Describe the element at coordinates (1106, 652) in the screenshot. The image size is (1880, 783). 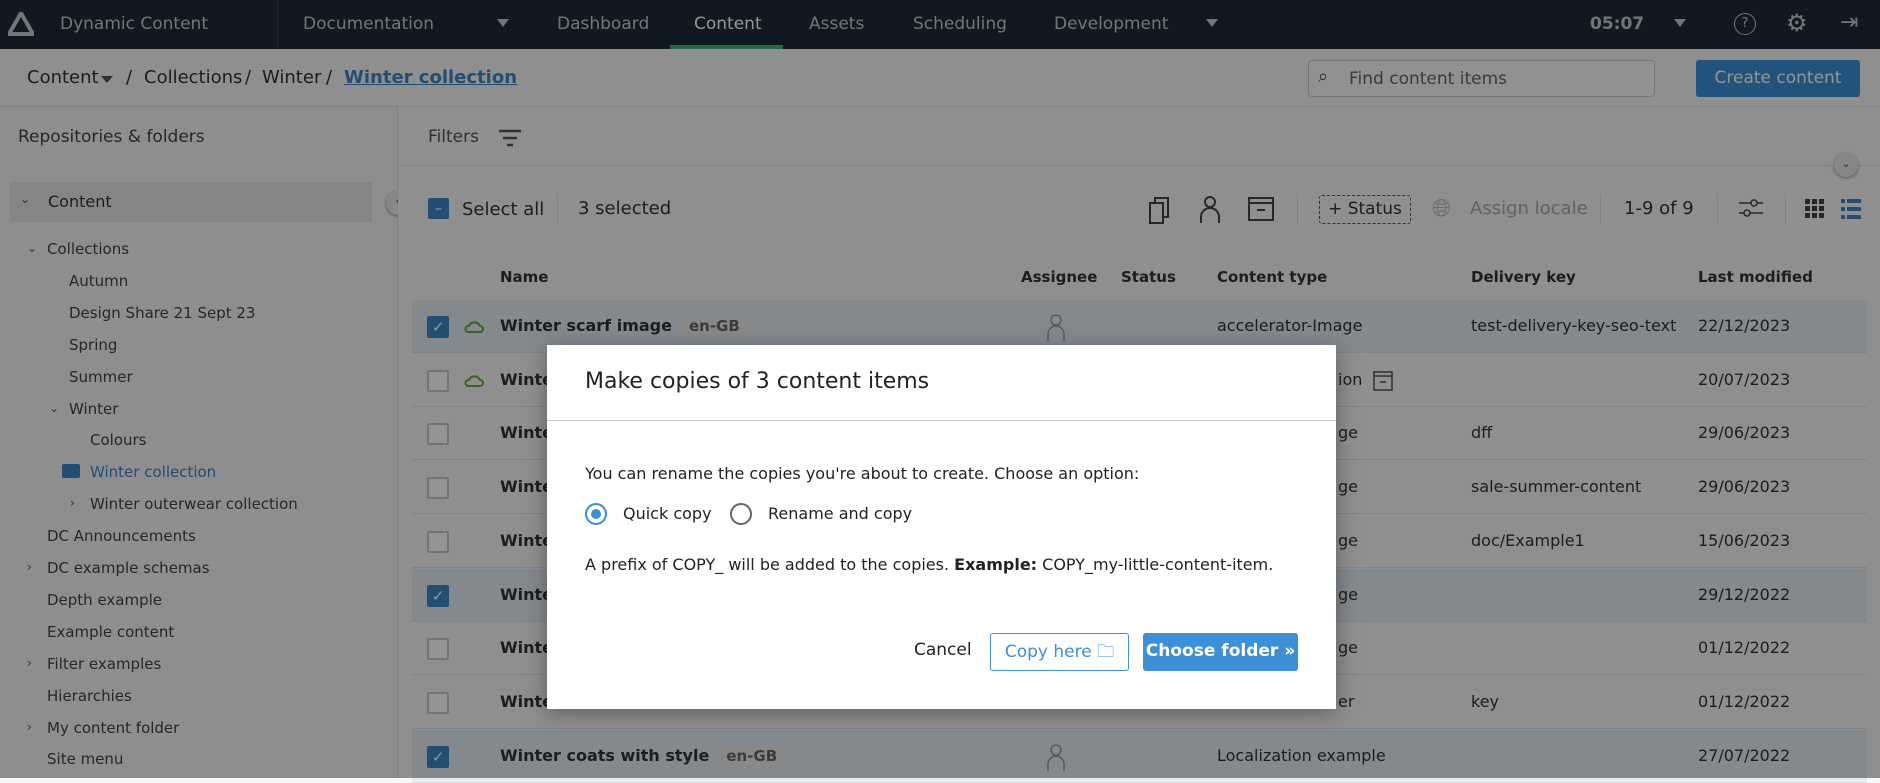
I see `folder-icon: 🗀︎` at that location.